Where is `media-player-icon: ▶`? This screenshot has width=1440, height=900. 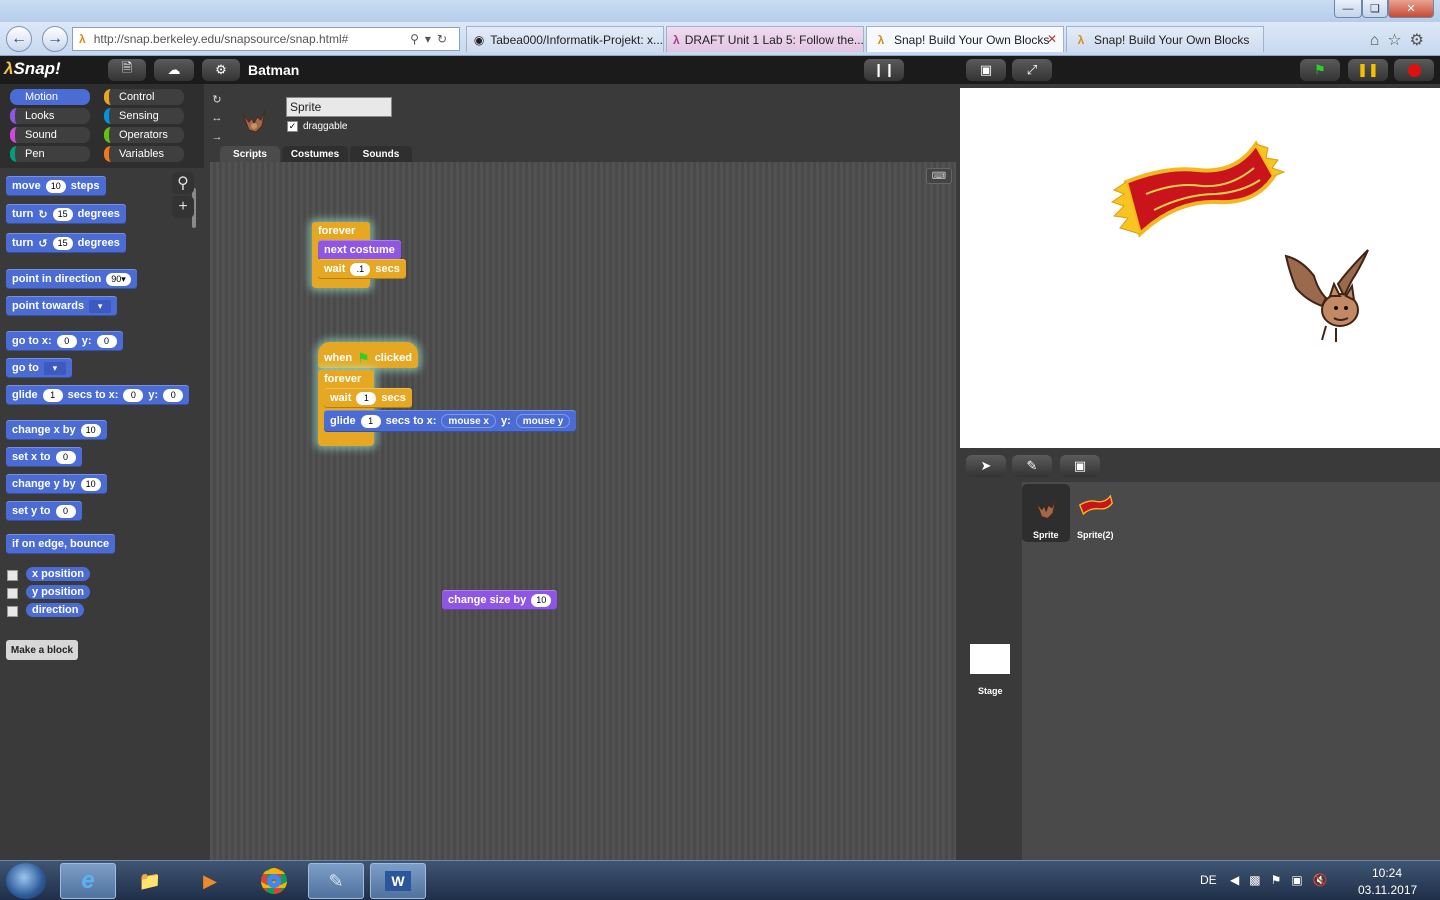
media-player-icon: ▶ is located at coordinates (210, 881).